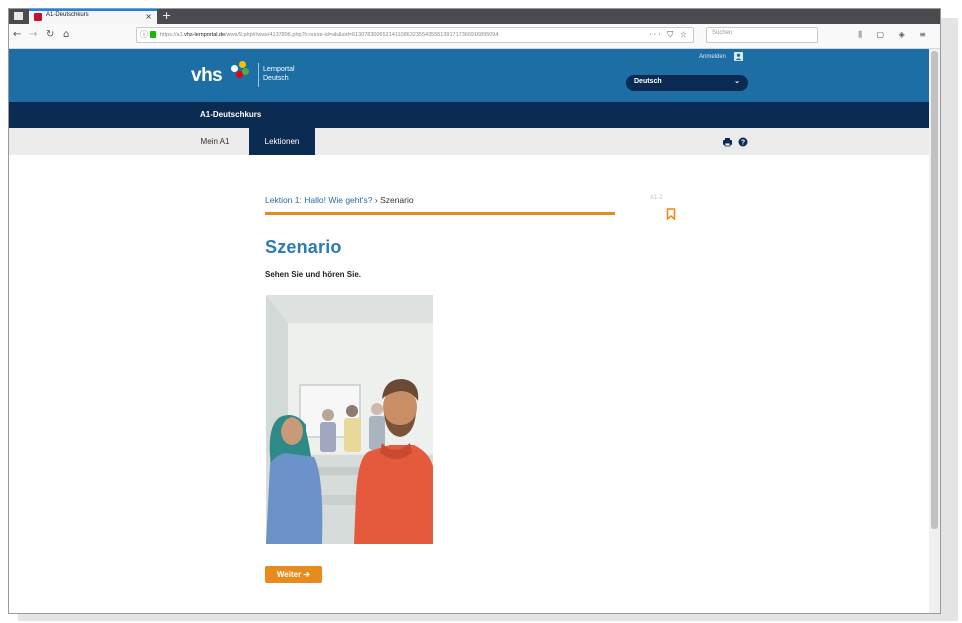 This screenshot has width=962, height=623. What do you see at coordinates (230, 114) in the screenshot?
I see `course-title: A1-Deutschkurs` at bounding box center [230, 114].